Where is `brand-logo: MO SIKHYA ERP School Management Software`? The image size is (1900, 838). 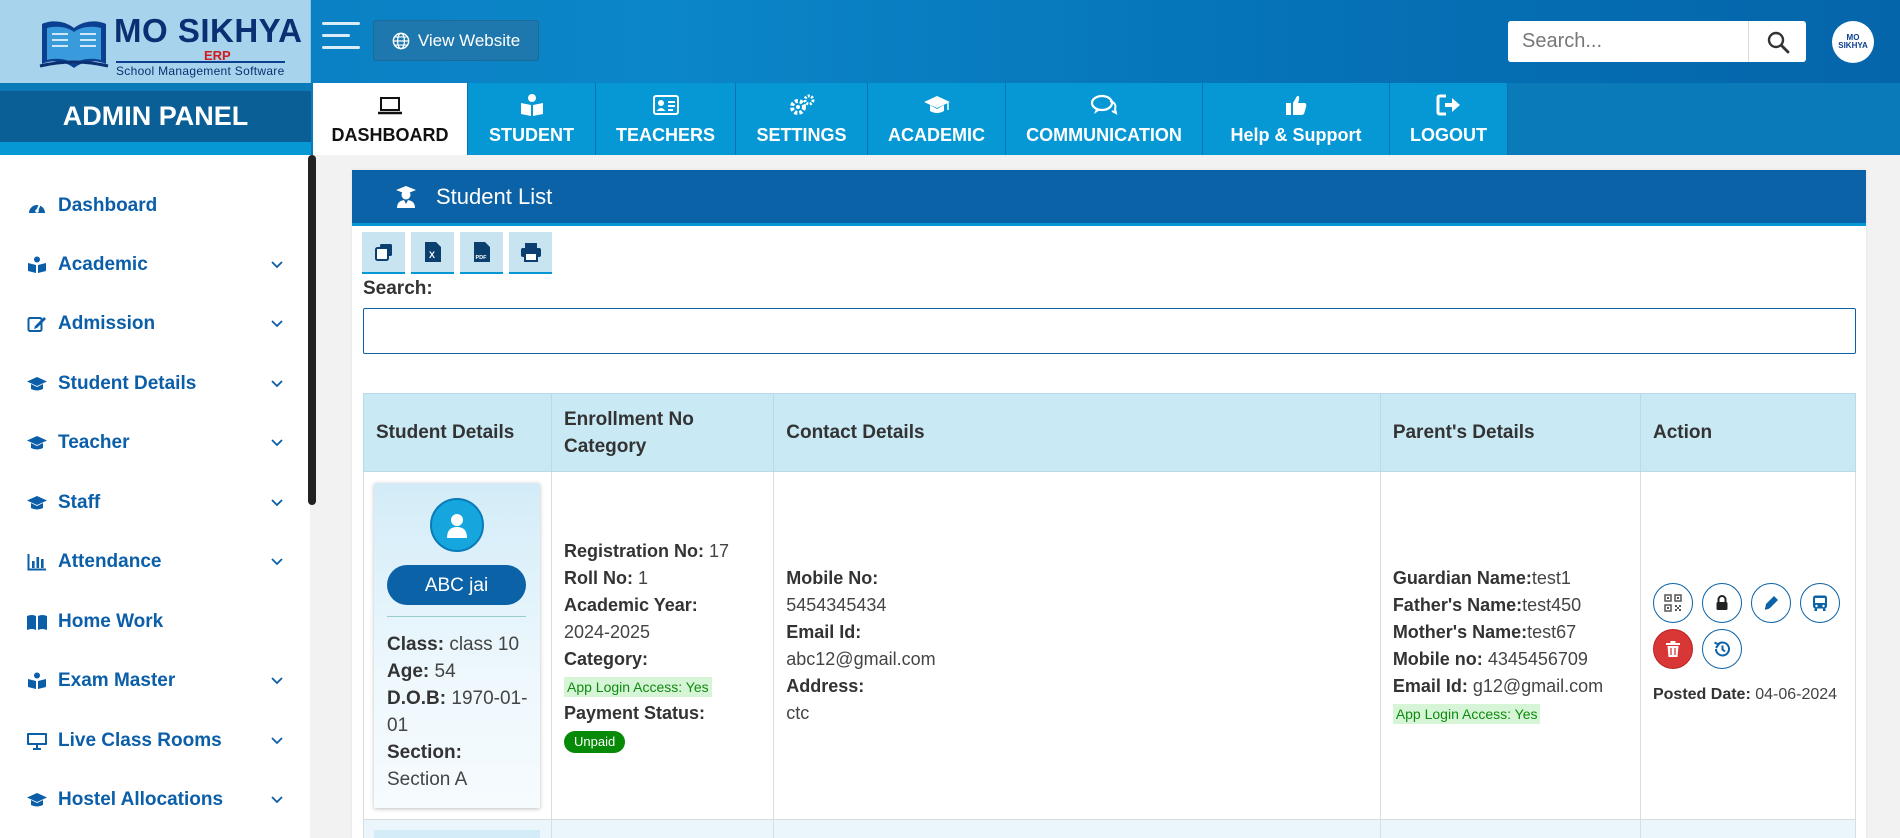
brand-logo: MO SIKHYA ERP School Management Software is located at coordinates (155, 41).